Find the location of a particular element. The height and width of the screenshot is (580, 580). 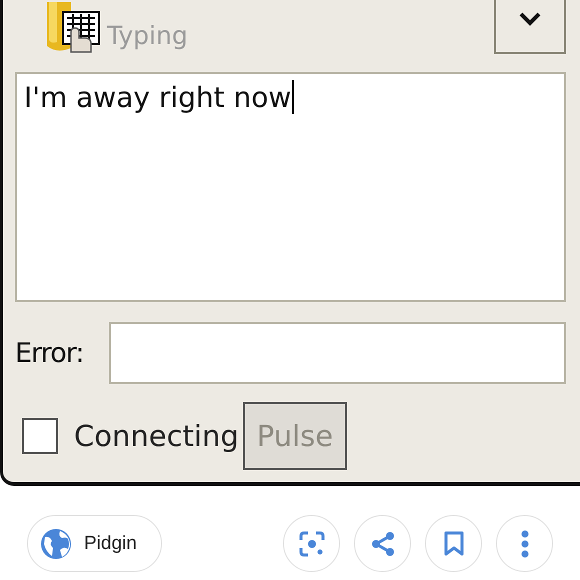

chevron-down-icon is located at coordinates (530, 19).